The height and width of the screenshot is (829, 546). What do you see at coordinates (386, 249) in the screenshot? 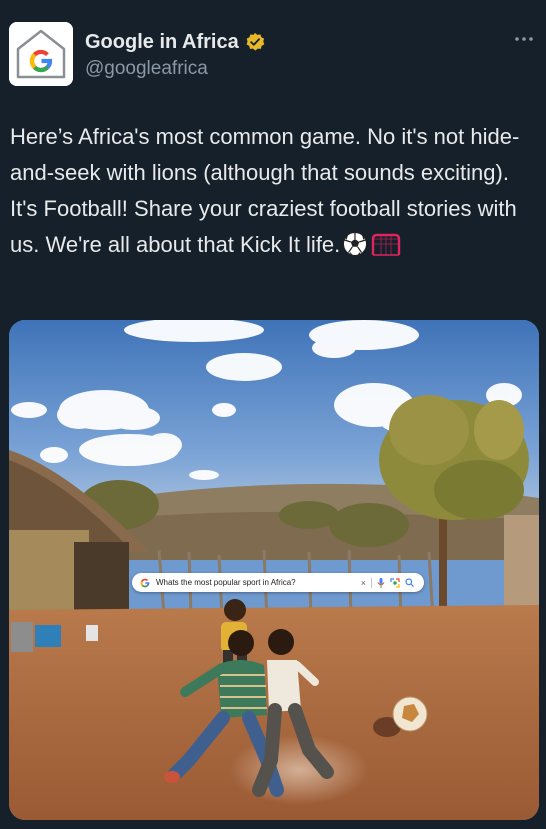
I see `goal-net-icon` at bounding box center [386, 249].